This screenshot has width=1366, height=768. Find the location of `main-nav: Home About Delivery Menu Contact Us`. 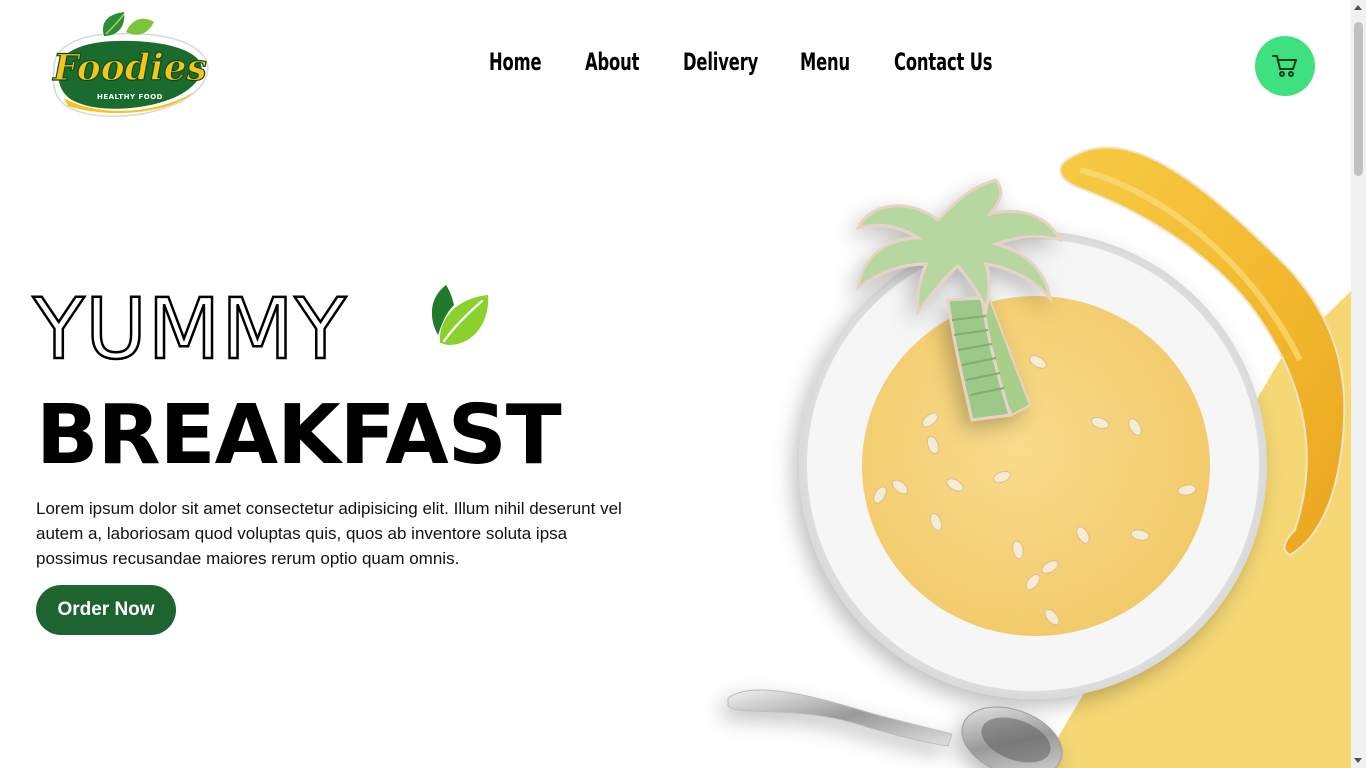

main-nav: Home About Delivery Menu Contact Us is located at coordinates (751, 62).